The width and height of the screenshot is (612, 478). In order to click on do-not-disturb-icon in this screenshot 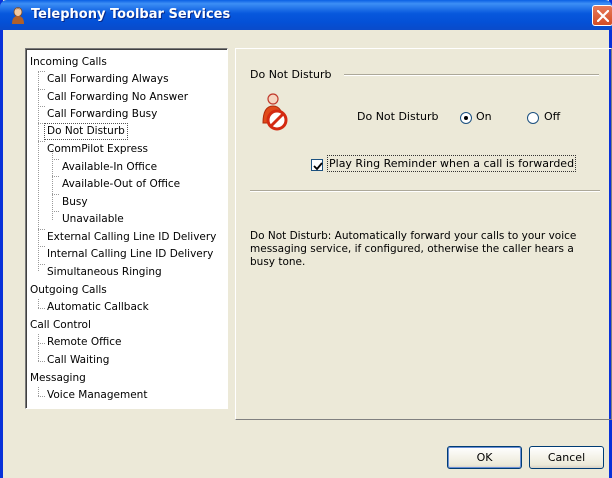, I will do `click(277, 113)`.